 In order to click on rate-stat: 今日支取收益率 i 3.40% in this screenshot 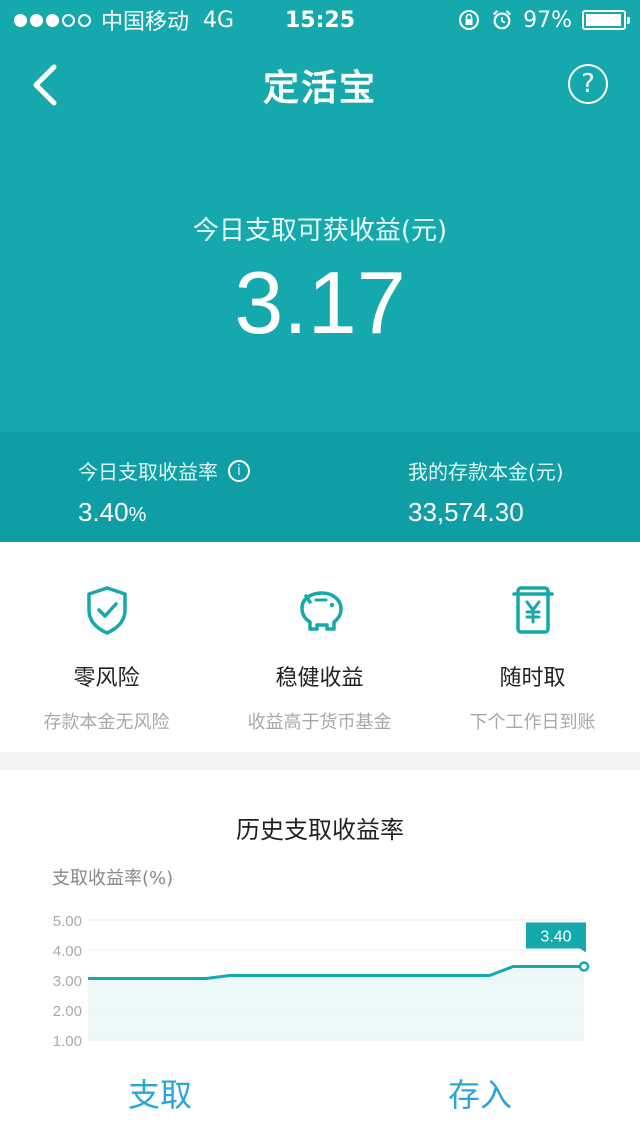, I will do `click(164, 492)`.